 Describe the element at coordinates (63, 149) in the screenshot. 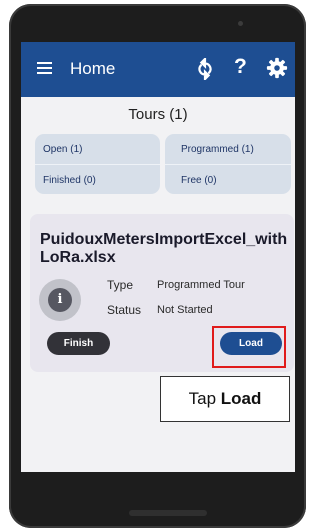

I see `filter-open-label: Open (1)` at that location.